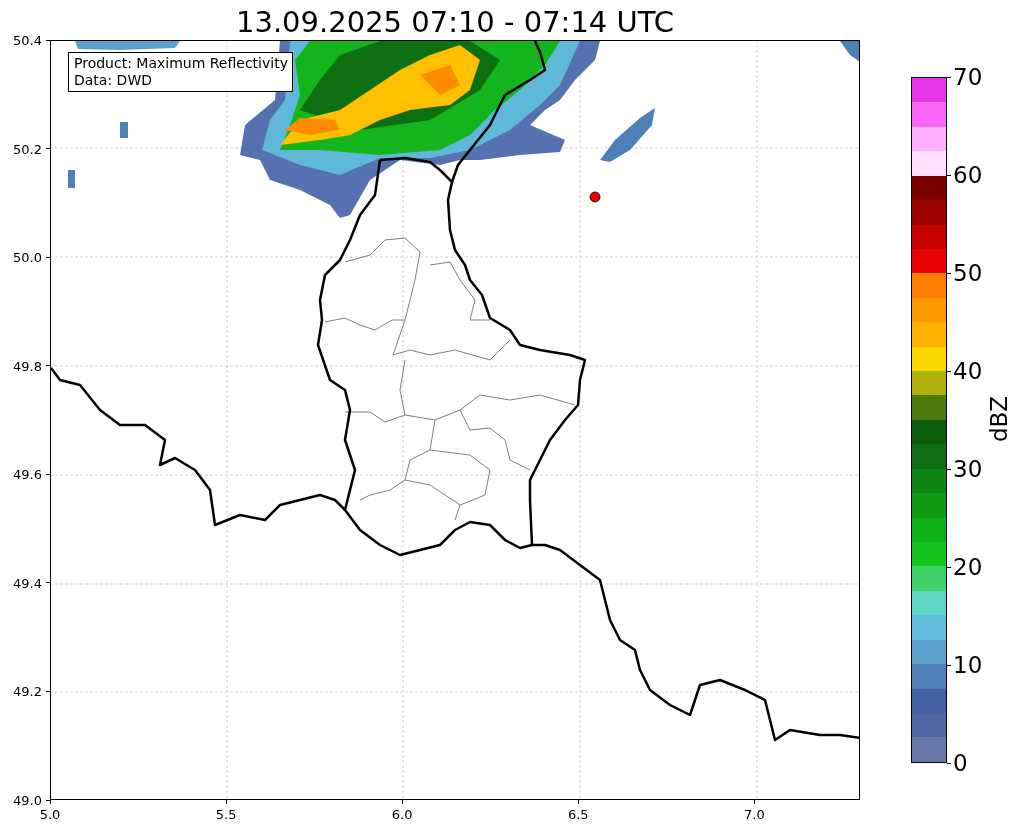 Image resolution: width=1023 pixels, height=834 pixels. What do you see at coordinates (181, 63) in the screenshot?
I see `info-text: Product: Maximum Reflectivity` at bounding box center [181, 63].